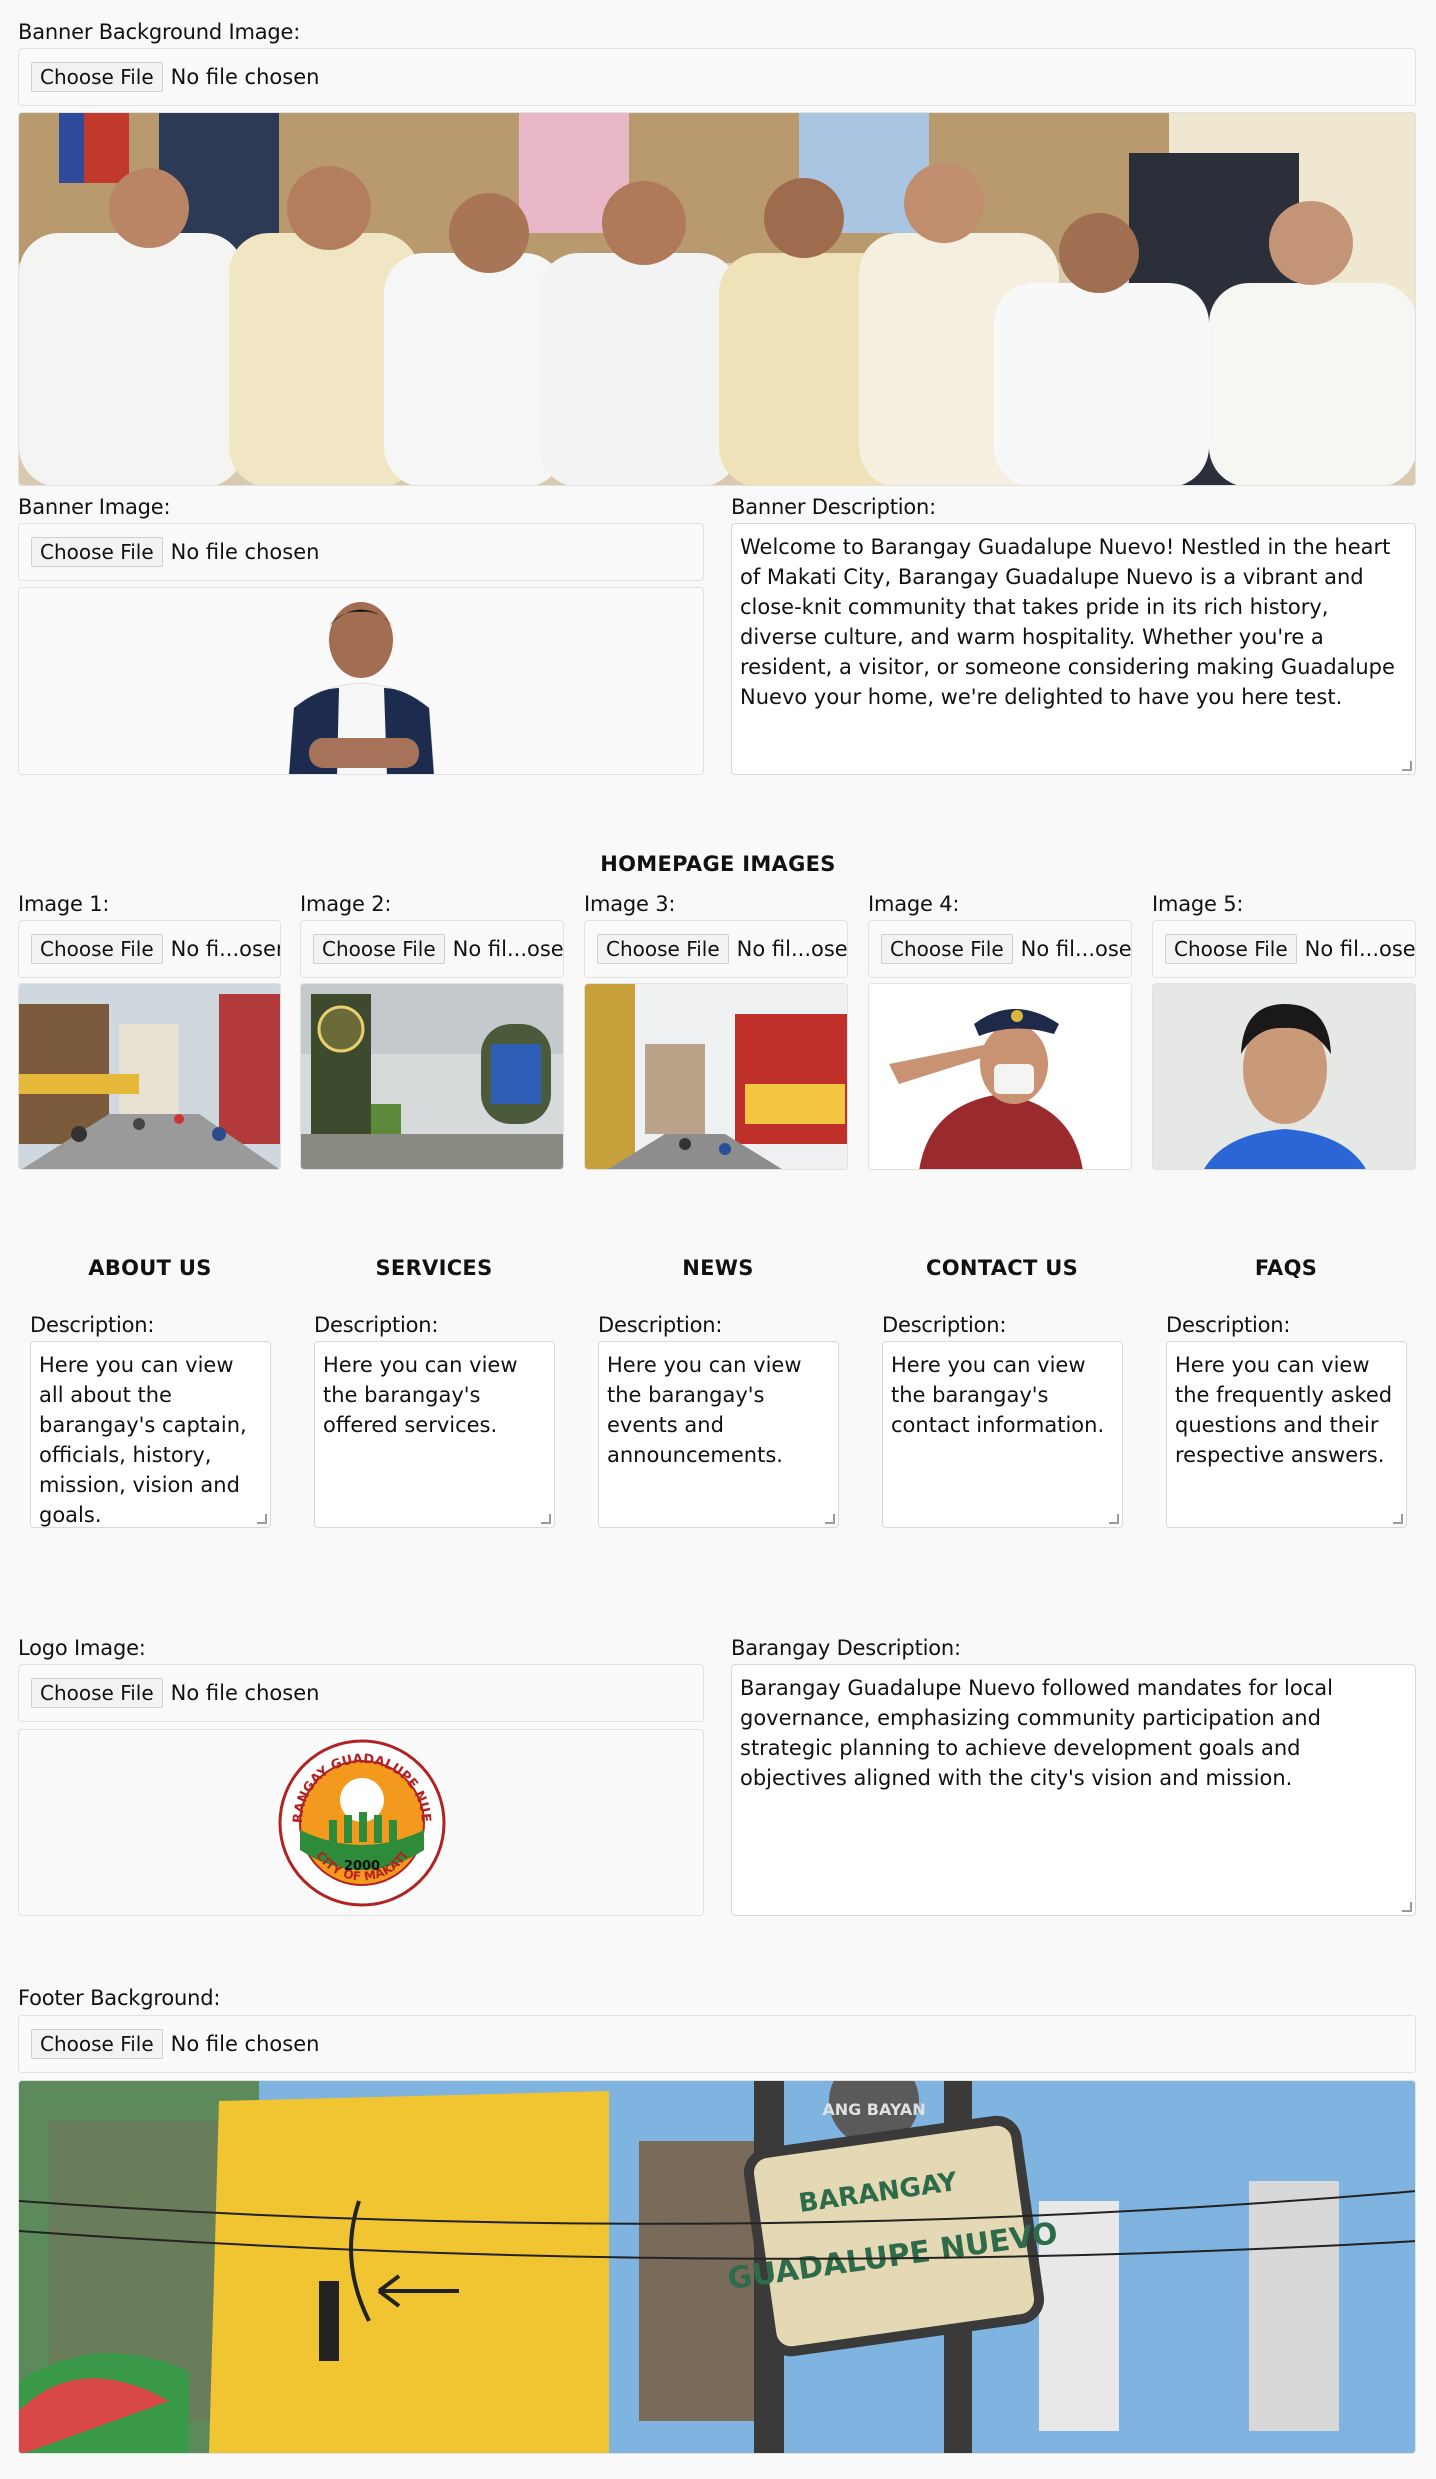  What do you see at coordinates (362, 1866) in the screenshot?
I see `seal-year-text: 2000` at bounding box center [362, 1866].